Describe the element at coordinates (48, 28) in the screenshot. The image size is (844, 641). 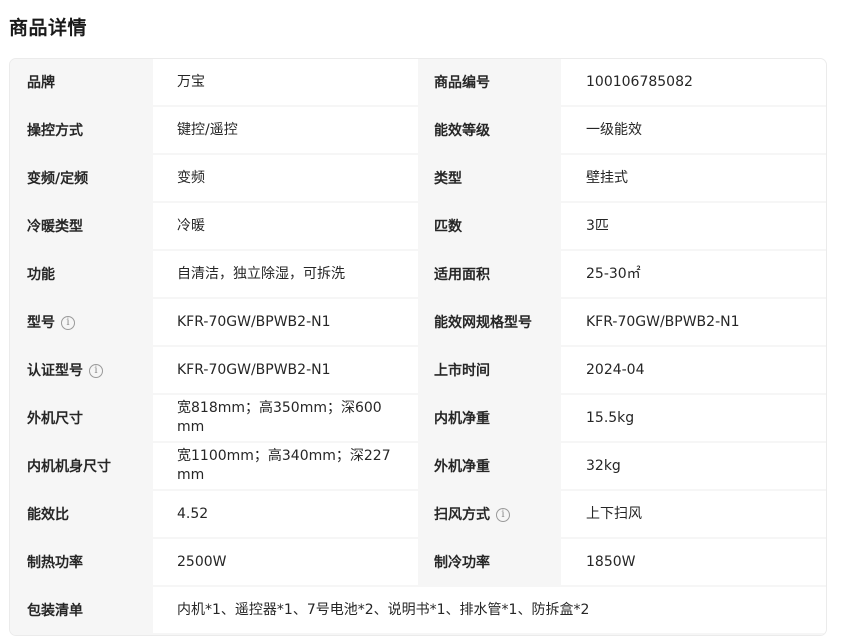
I see `page-title: 商品详情` at that location.